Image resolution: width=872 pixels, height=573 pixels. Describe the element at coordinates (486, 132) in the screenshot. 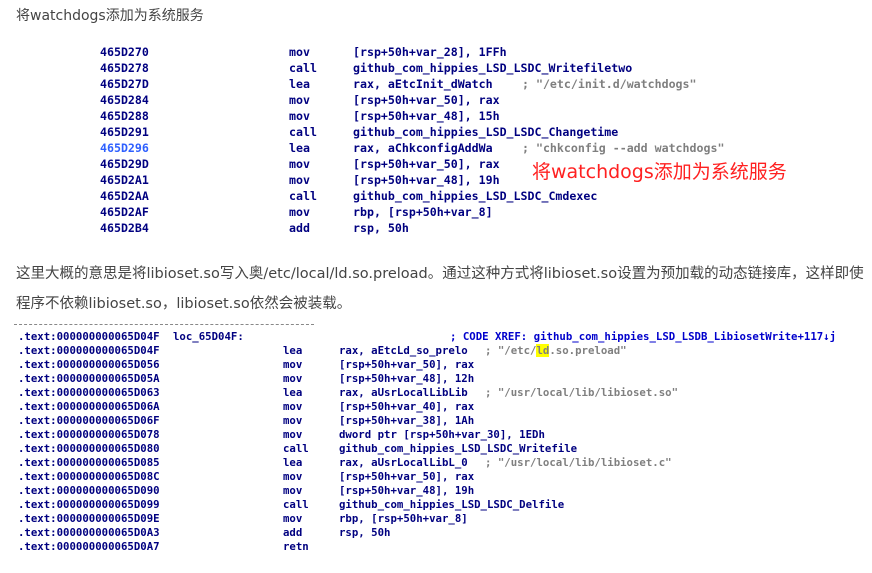

I see `asm-operands: github_com_hippies_LSD_LSDC_Changetime` at that location.